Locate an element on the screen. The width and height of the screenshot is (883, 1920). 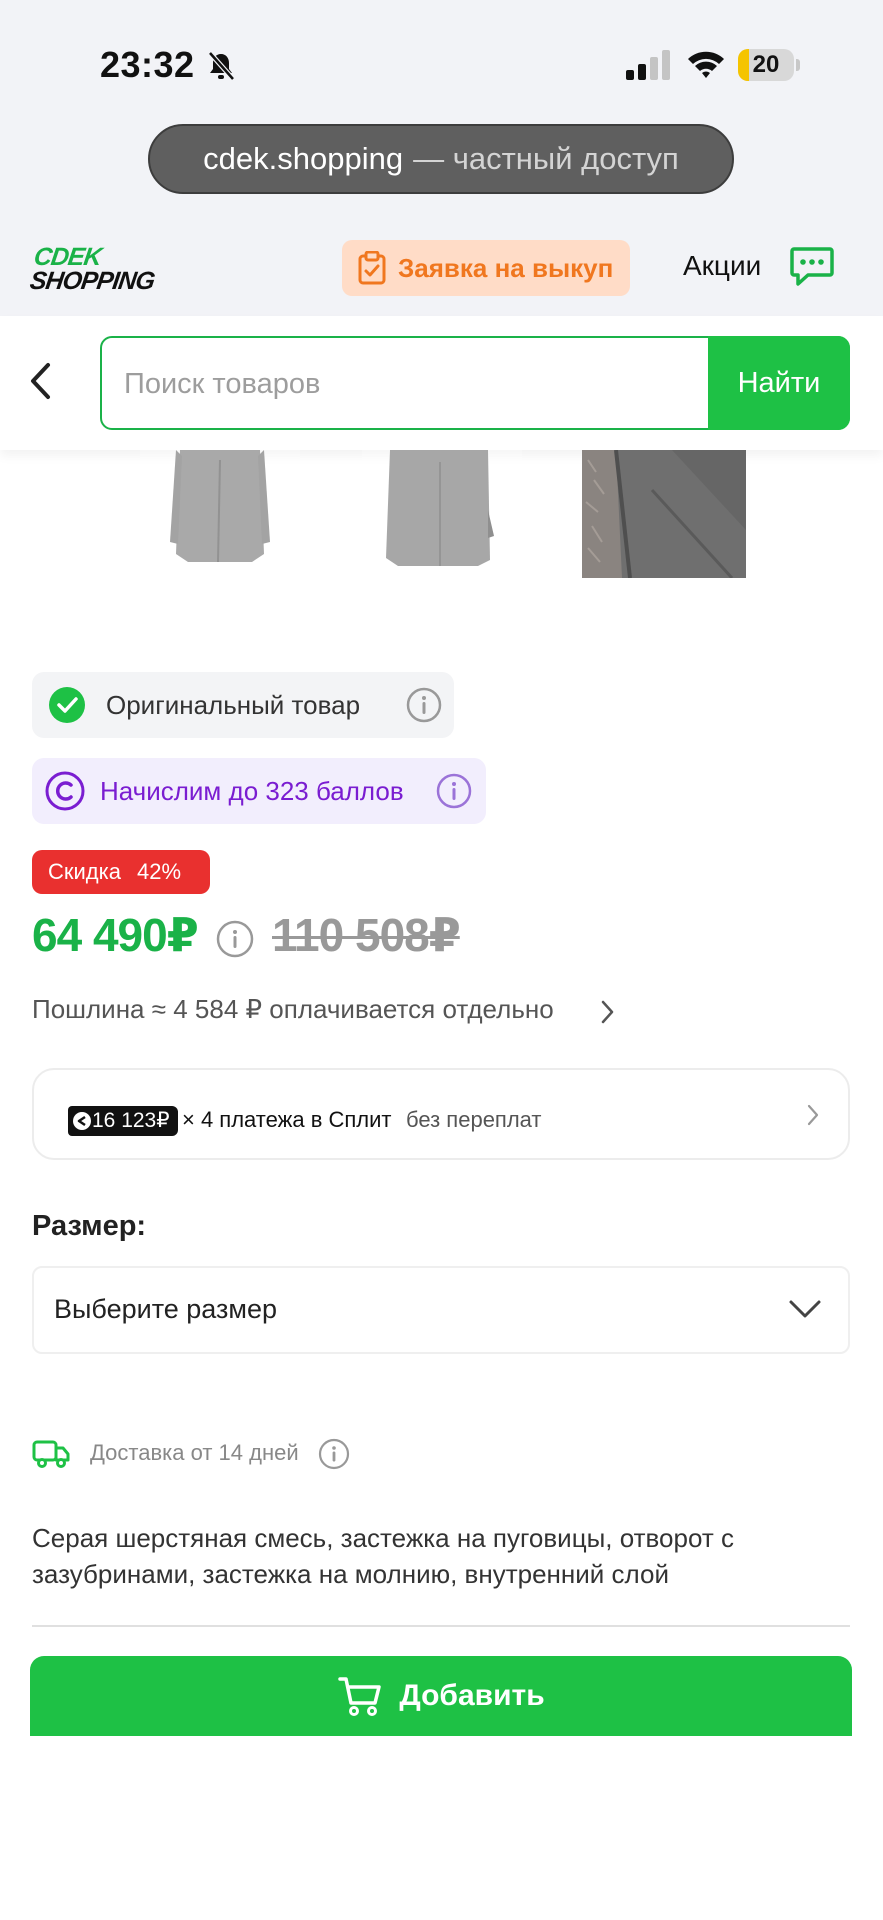
status-area is located at coordinates (441, 116).